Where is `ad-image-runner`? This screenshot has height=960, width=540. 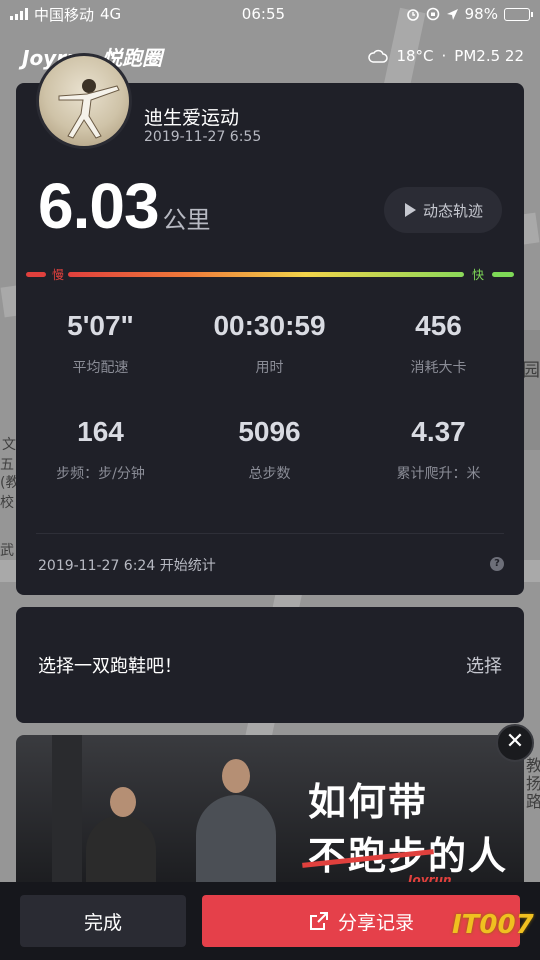 ad-image-runner is located at coordinates (236, 845).